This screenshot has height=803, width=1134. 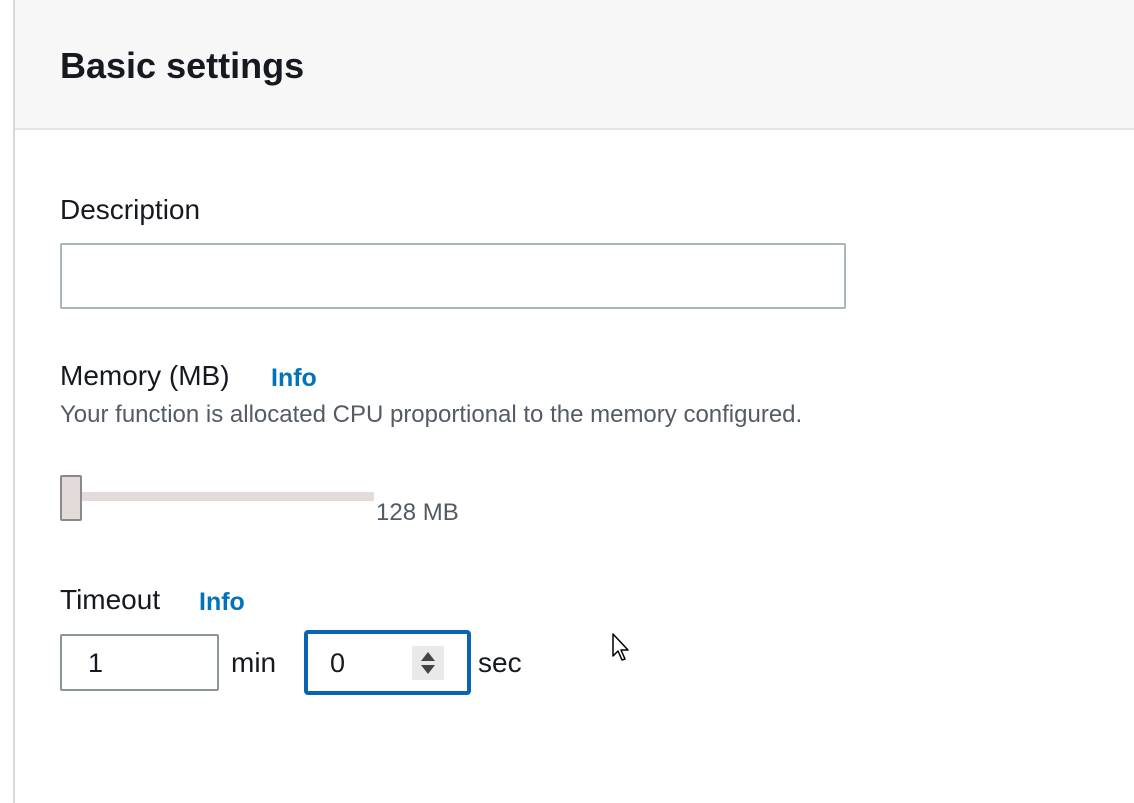 I want to click on memory-info-link: Info, so click(x=294, y=378).